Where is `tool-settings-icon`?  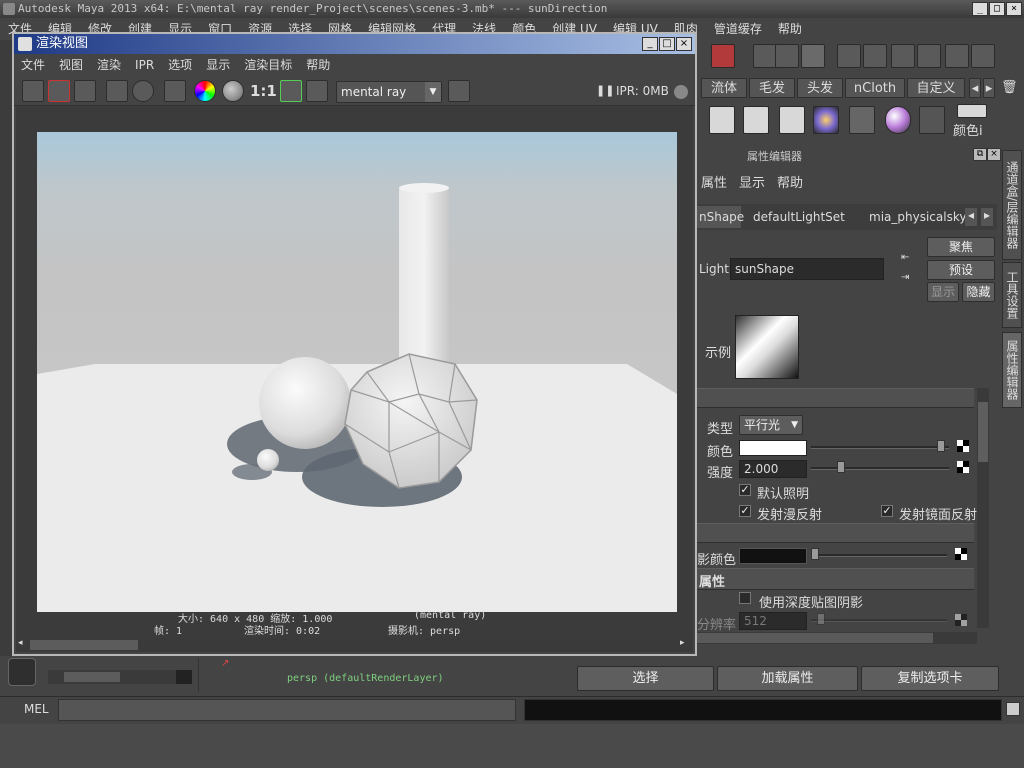 tool-settings-icon is located at coordinates (983, 56).